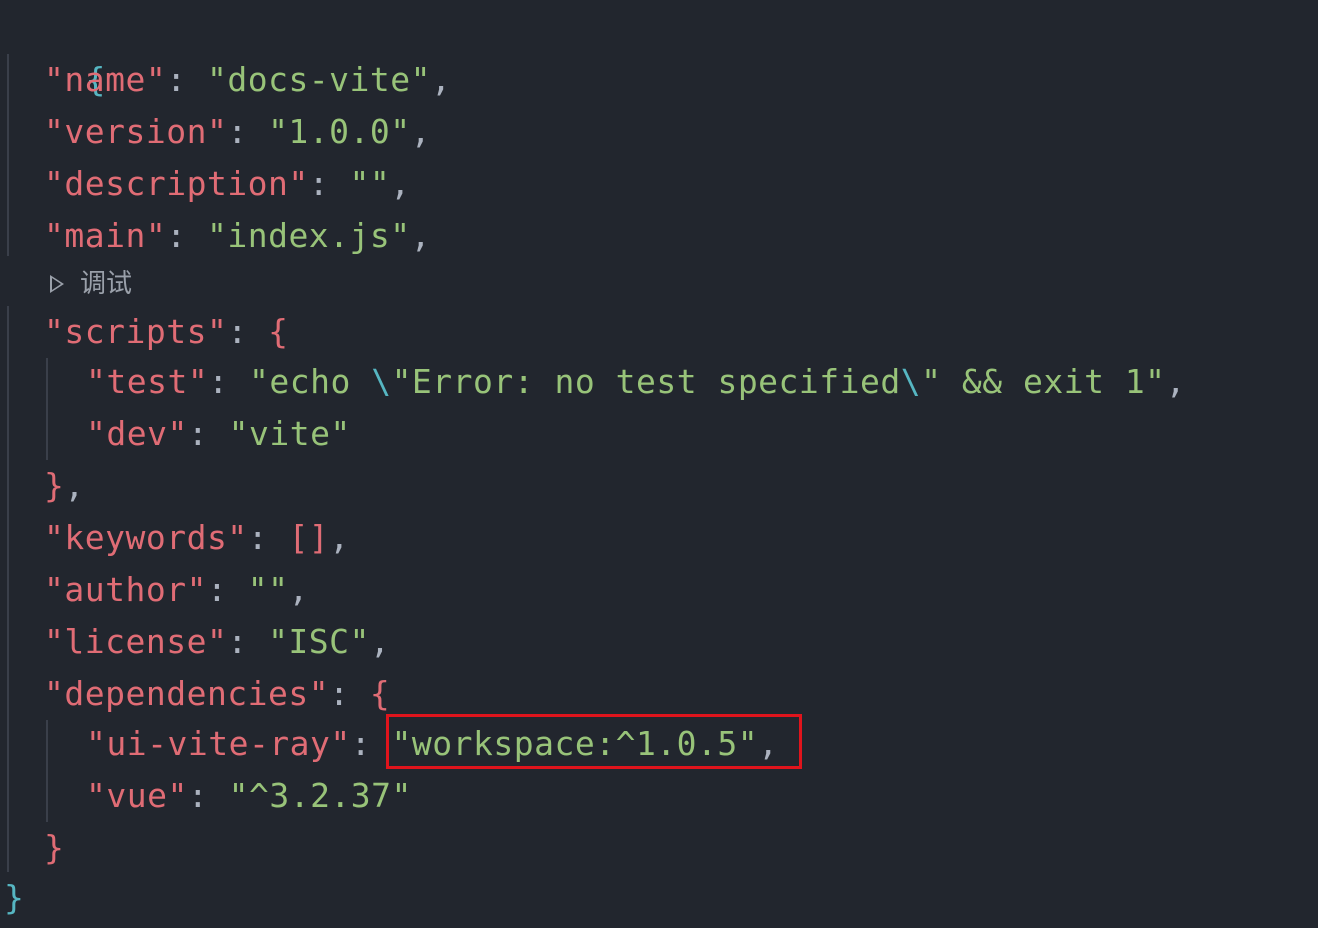  Describe the element at coordinates (137, 433) in the screenshot. I see `json-key: "dev"` at that location.